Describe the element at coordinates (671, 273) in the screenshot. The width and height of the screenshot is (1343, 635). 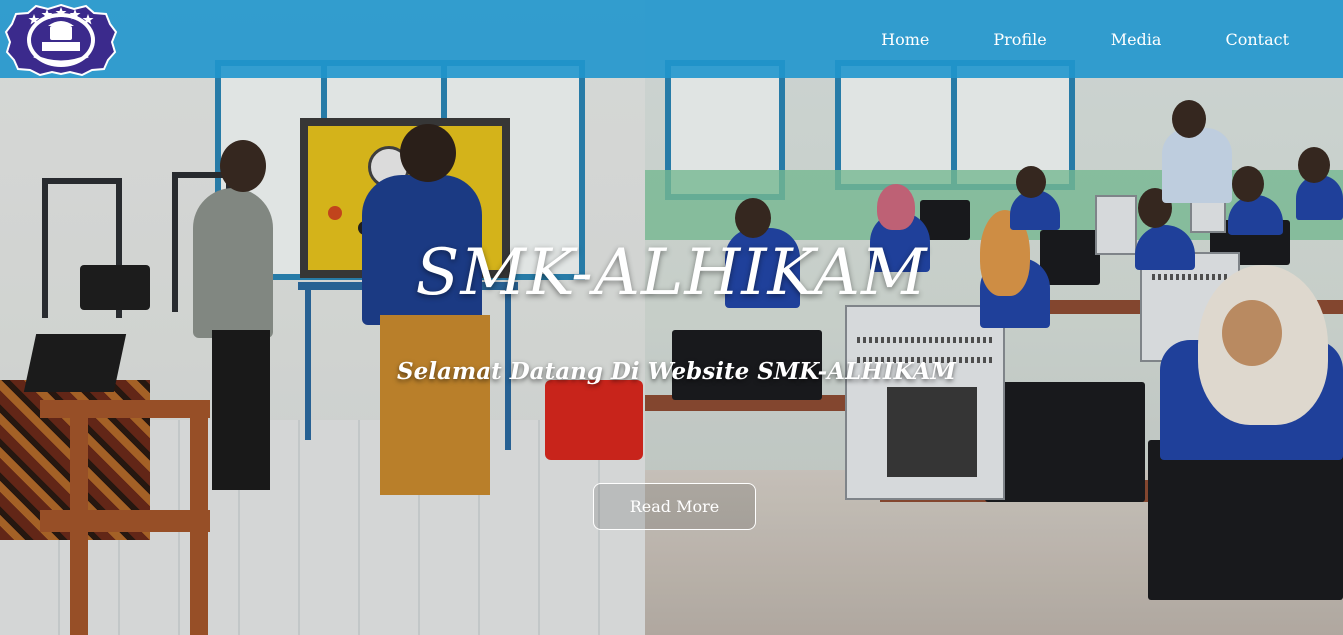
I see `hero-title: SMK-ALHIKAM` at that location.